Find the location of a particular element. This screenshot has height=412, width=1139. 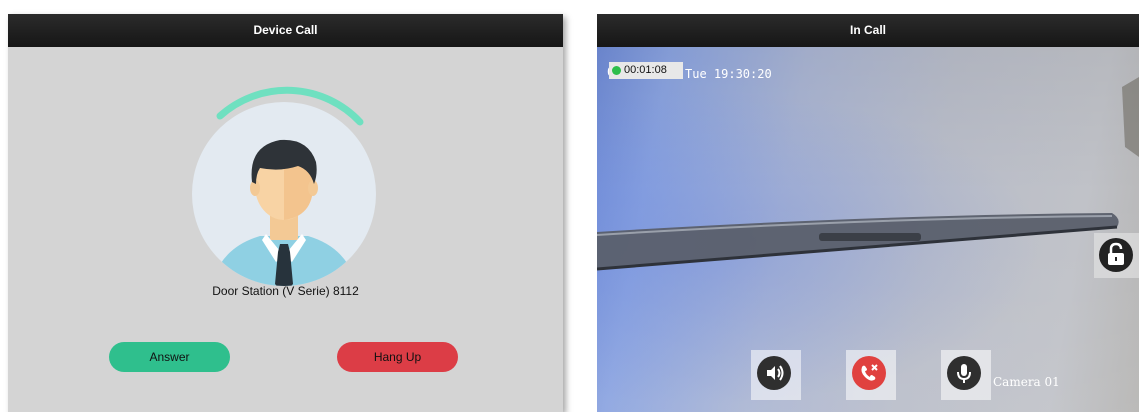

recording-dot-icon is located at coordinates (616, 70).